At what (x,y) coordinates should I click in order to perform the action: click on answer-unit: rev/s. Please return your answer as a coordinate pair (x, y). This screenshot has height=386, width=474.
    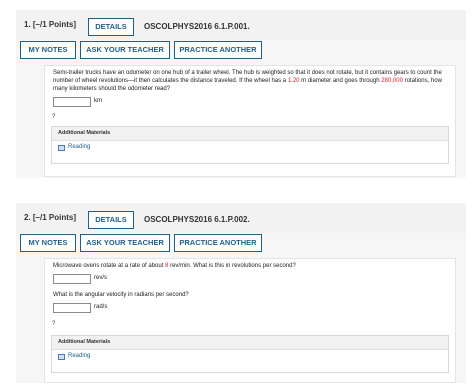
    Looking at the image, I should click on (101, 278).